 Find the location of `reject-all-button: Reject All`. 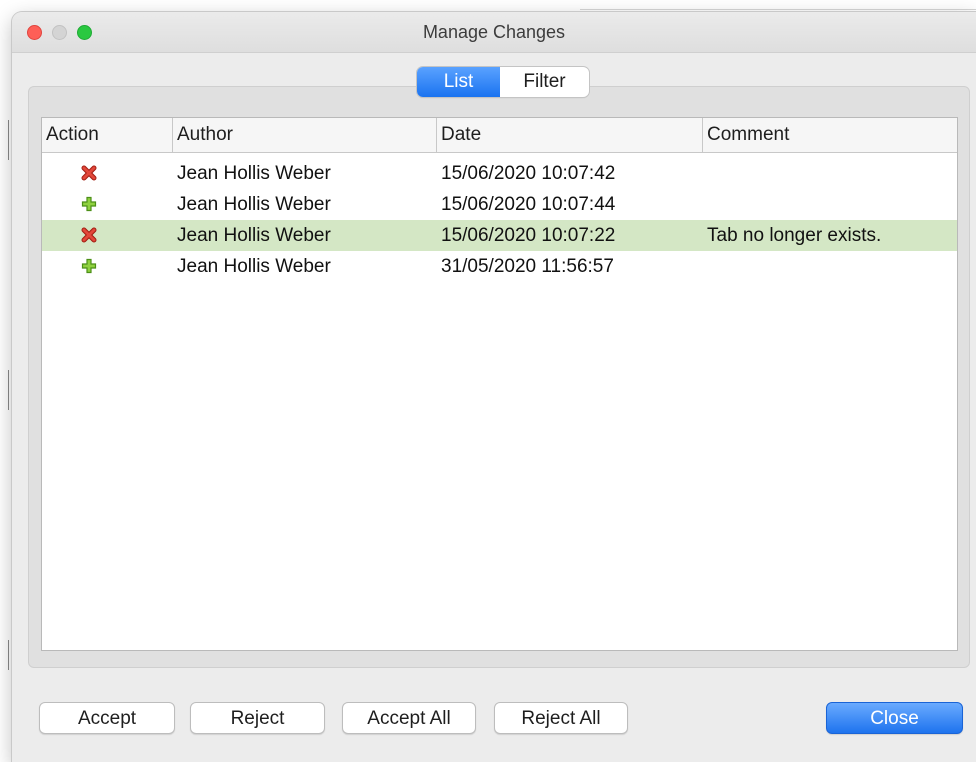

reject-all-button: Reject All is located at coordinates (561, 718).